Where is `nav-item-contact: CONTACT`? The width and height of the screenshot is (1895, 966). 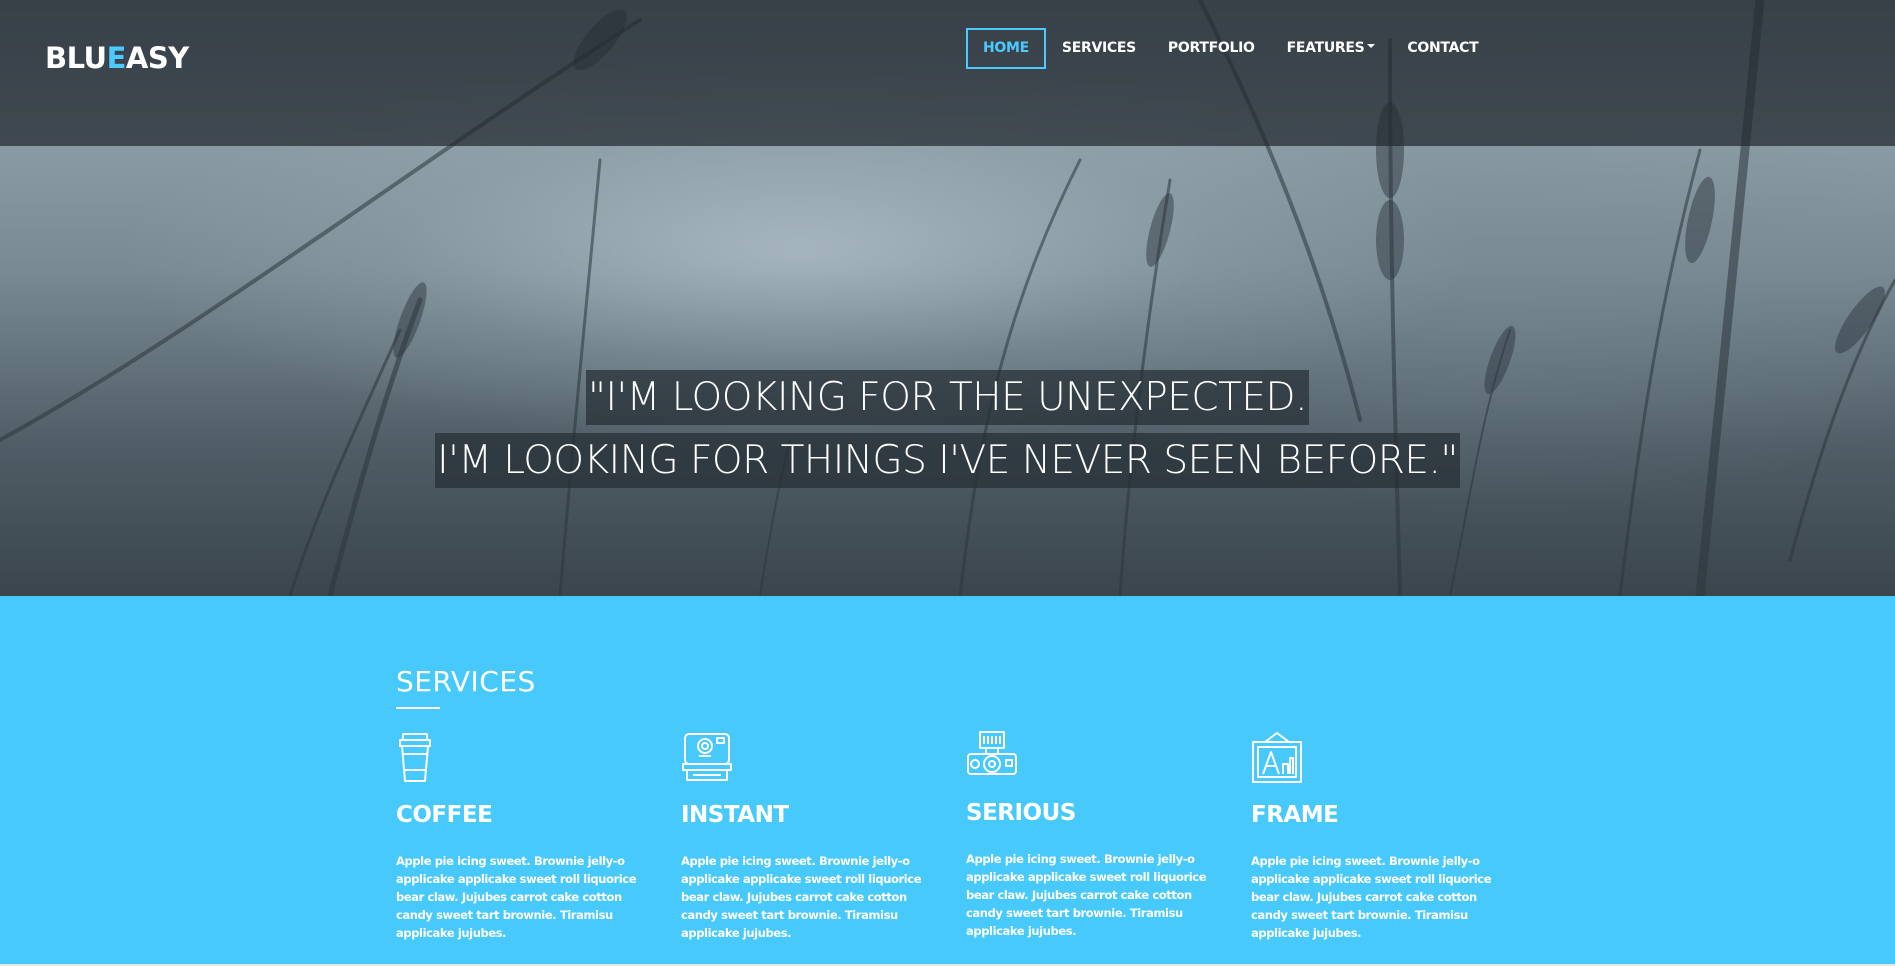
nav-item-contact: CONTACT is located at coordinates (1442, 48).